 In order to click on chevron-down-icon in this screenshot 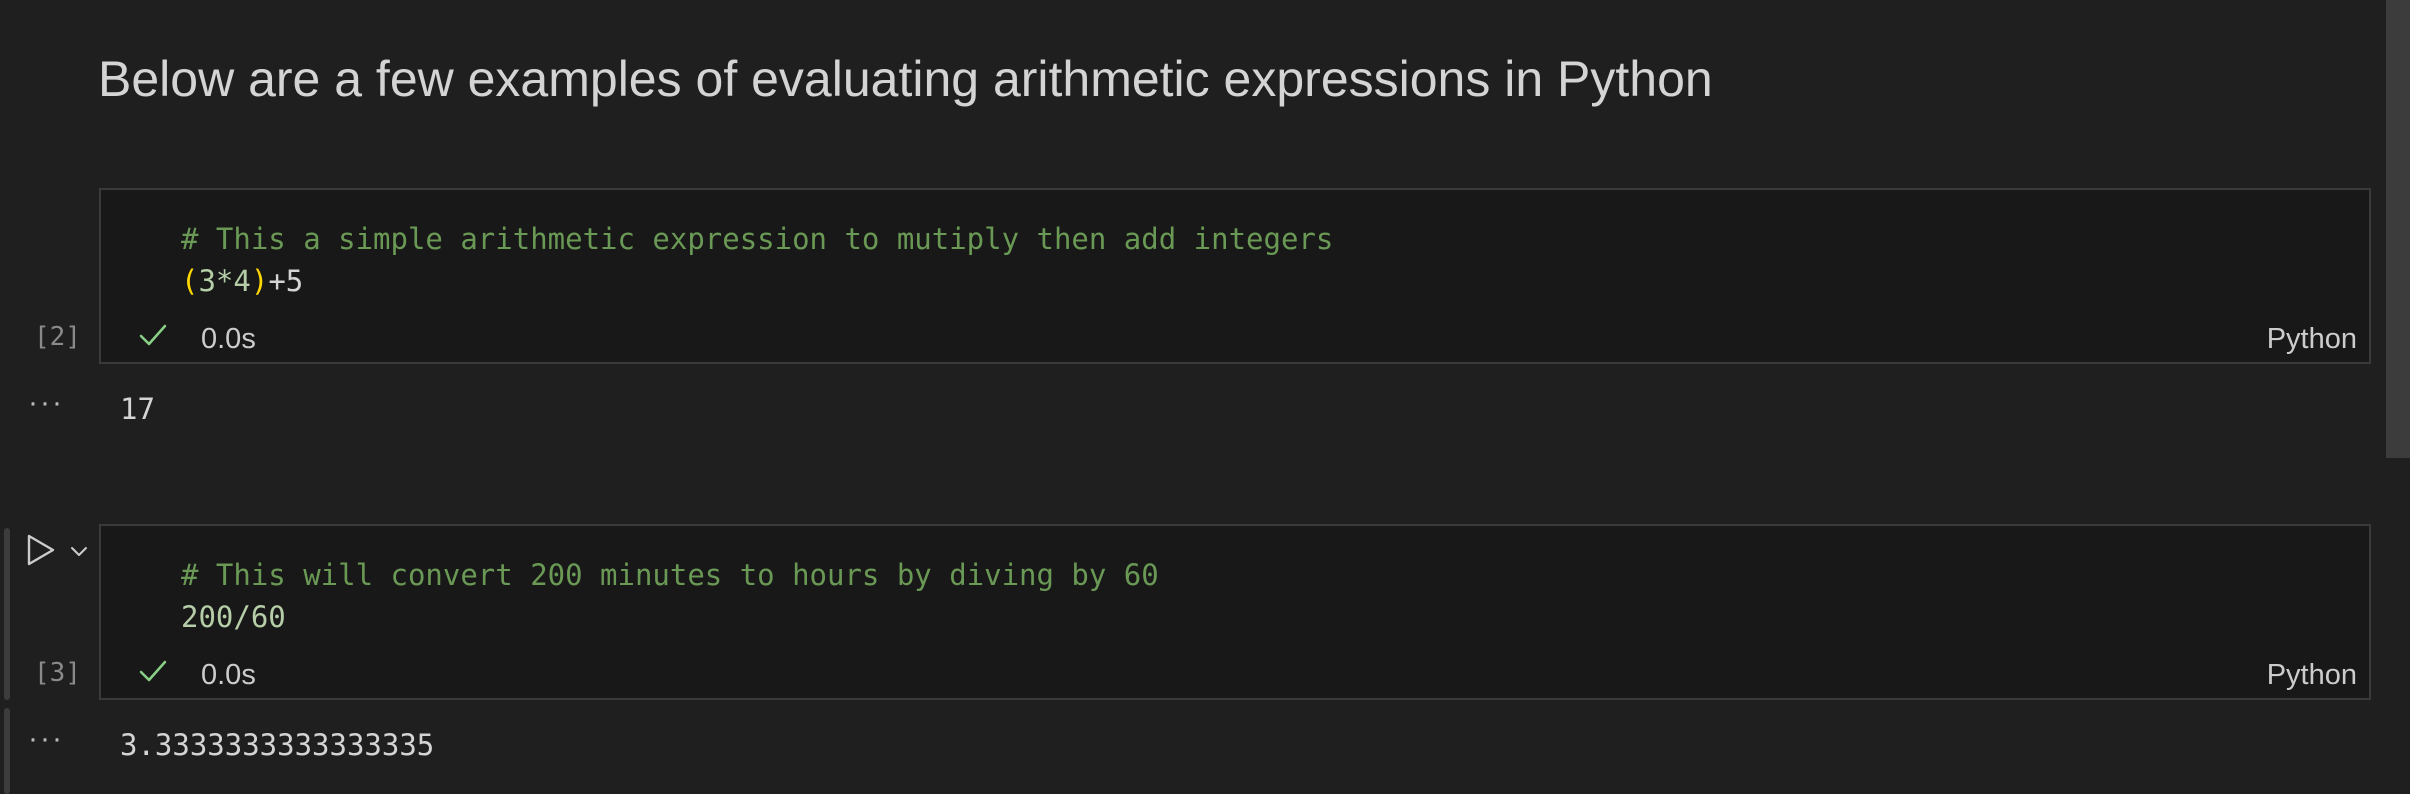, I will do `click(79, 551)`.